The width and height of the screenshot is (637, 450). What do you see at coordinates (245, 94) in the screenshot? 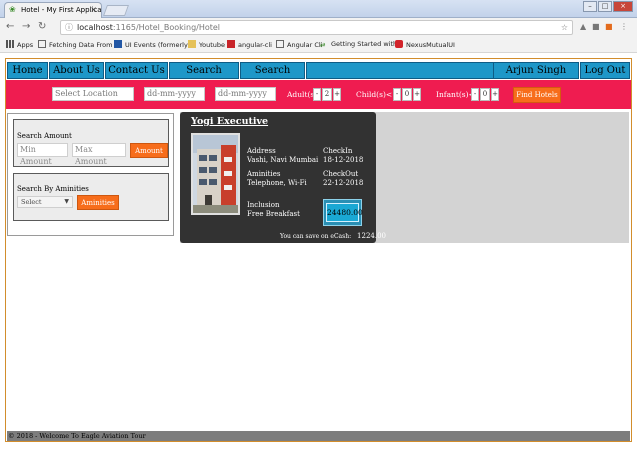
I see `checkout-date-input: dd-mm-yyyy` at bounding box center [245, 94].